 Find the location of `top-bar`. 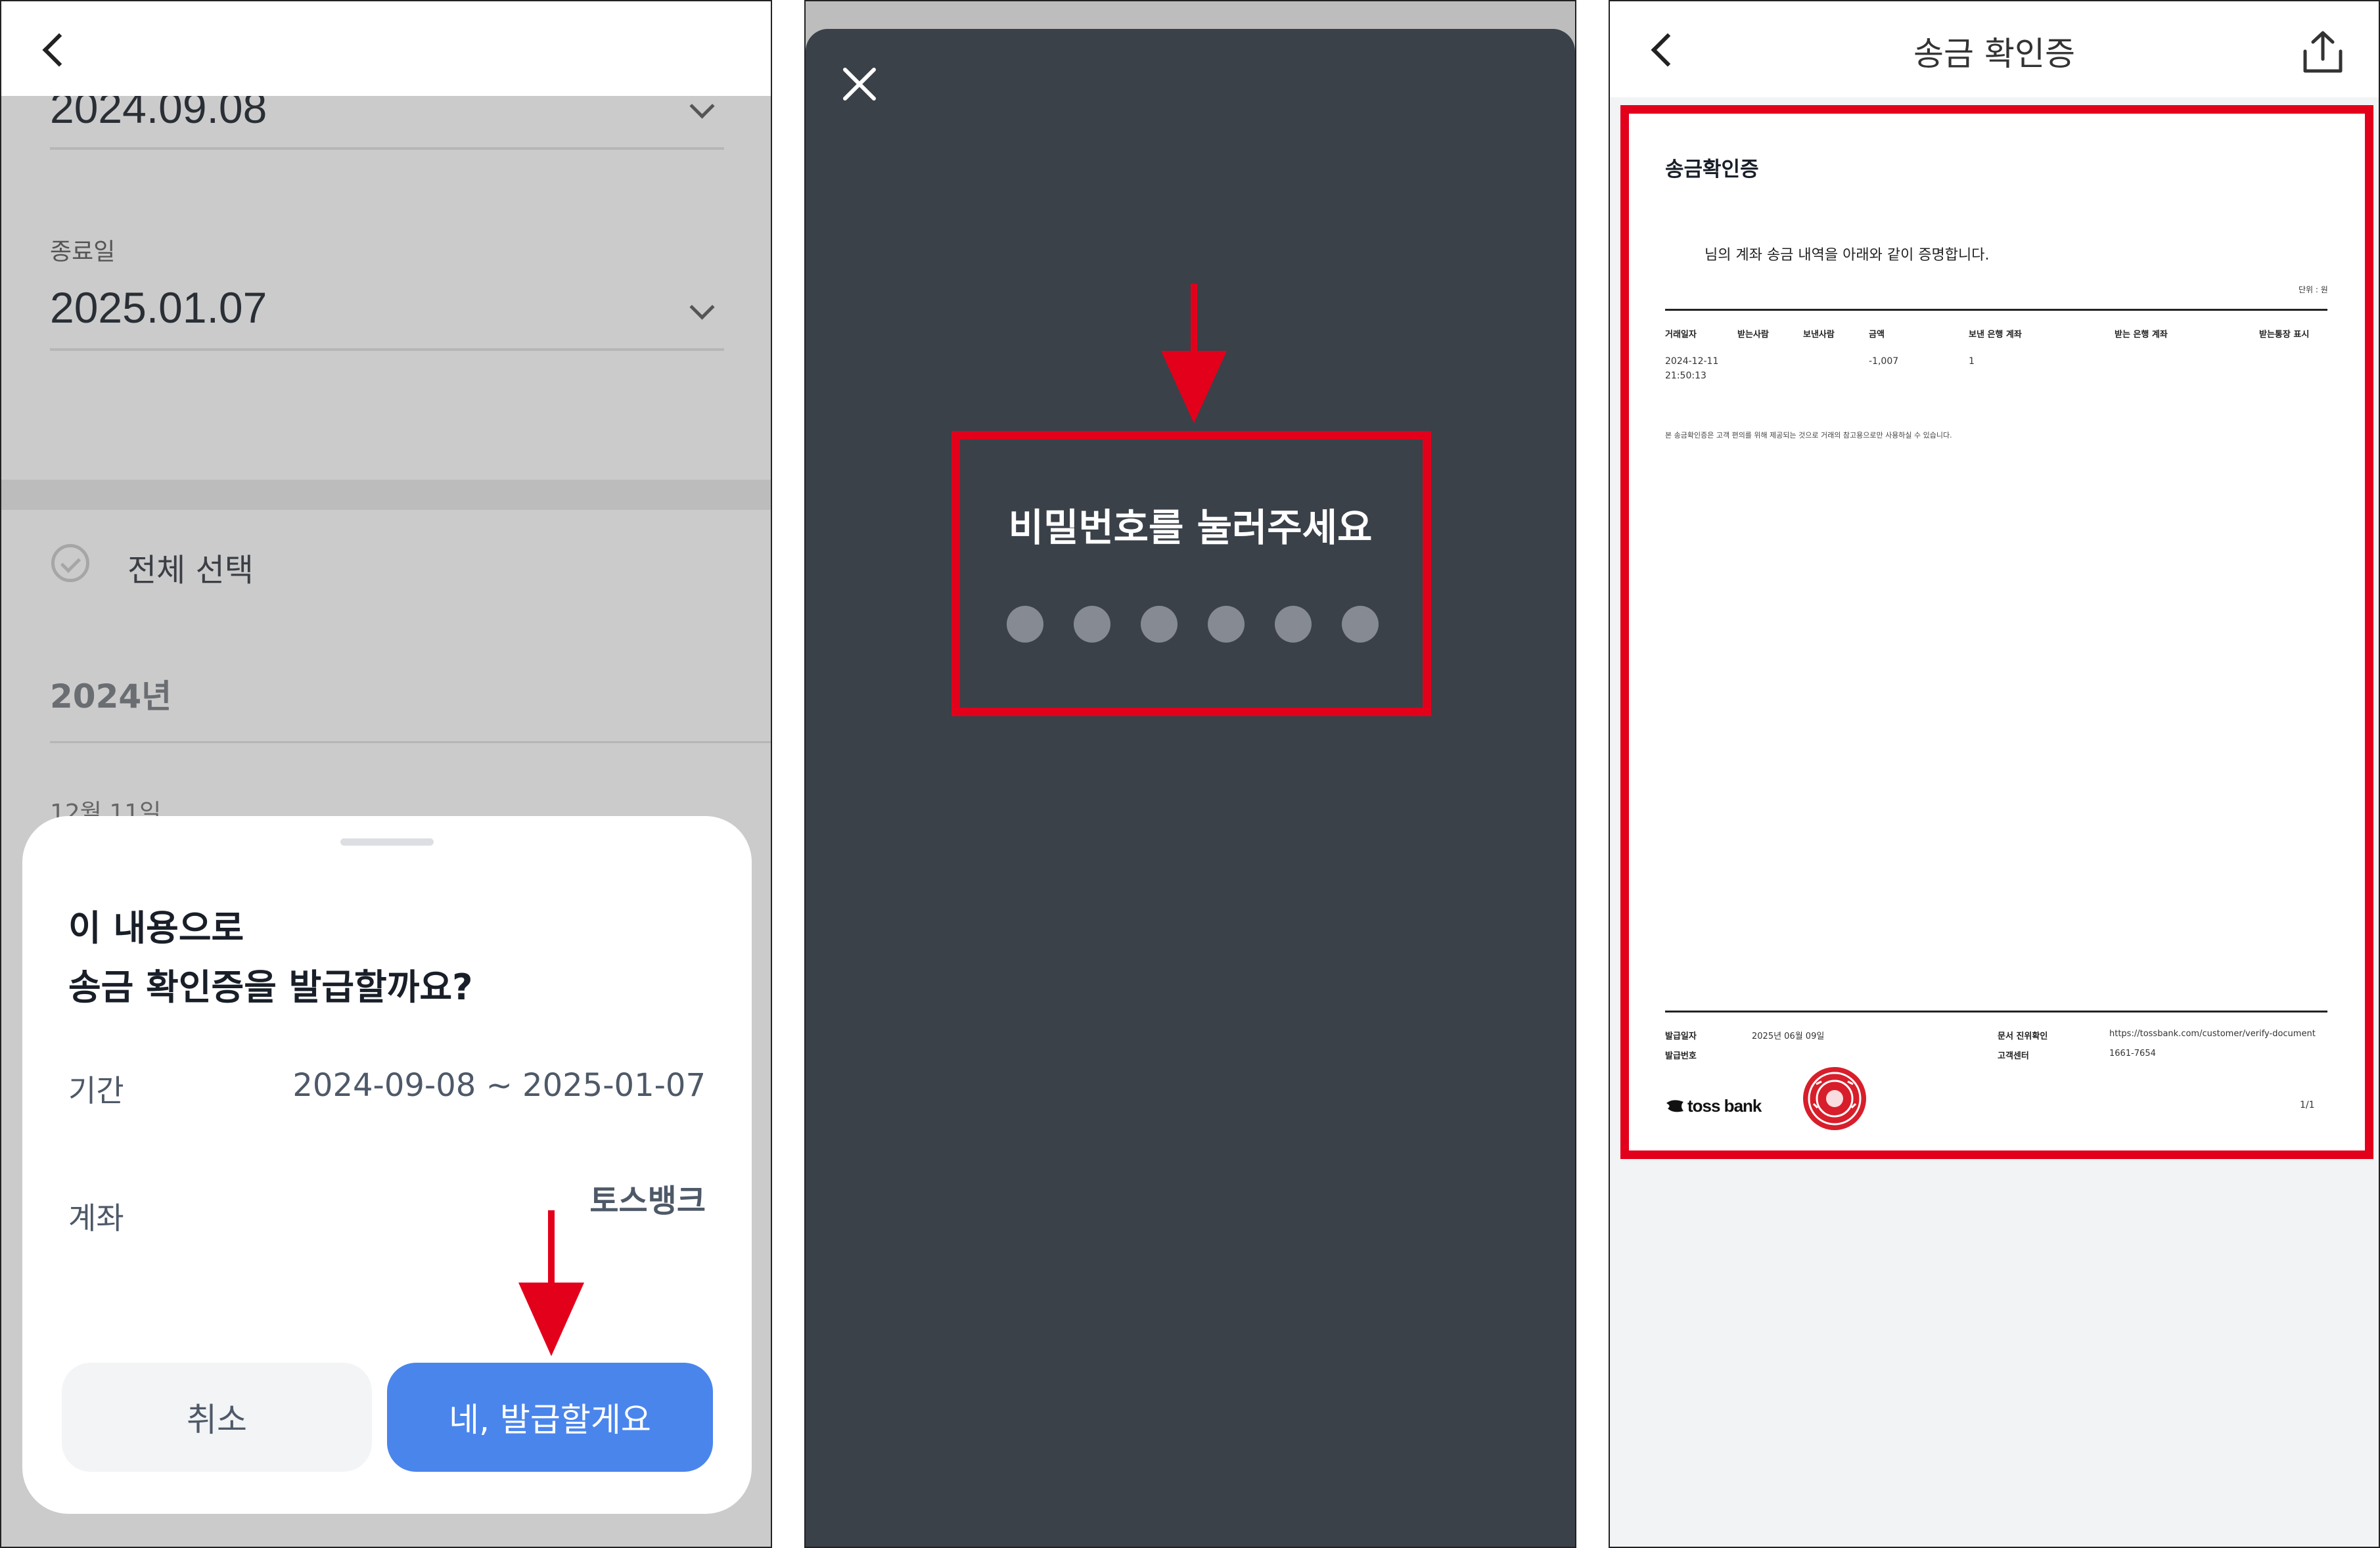

top-bar is located at coordinates (386, 48).